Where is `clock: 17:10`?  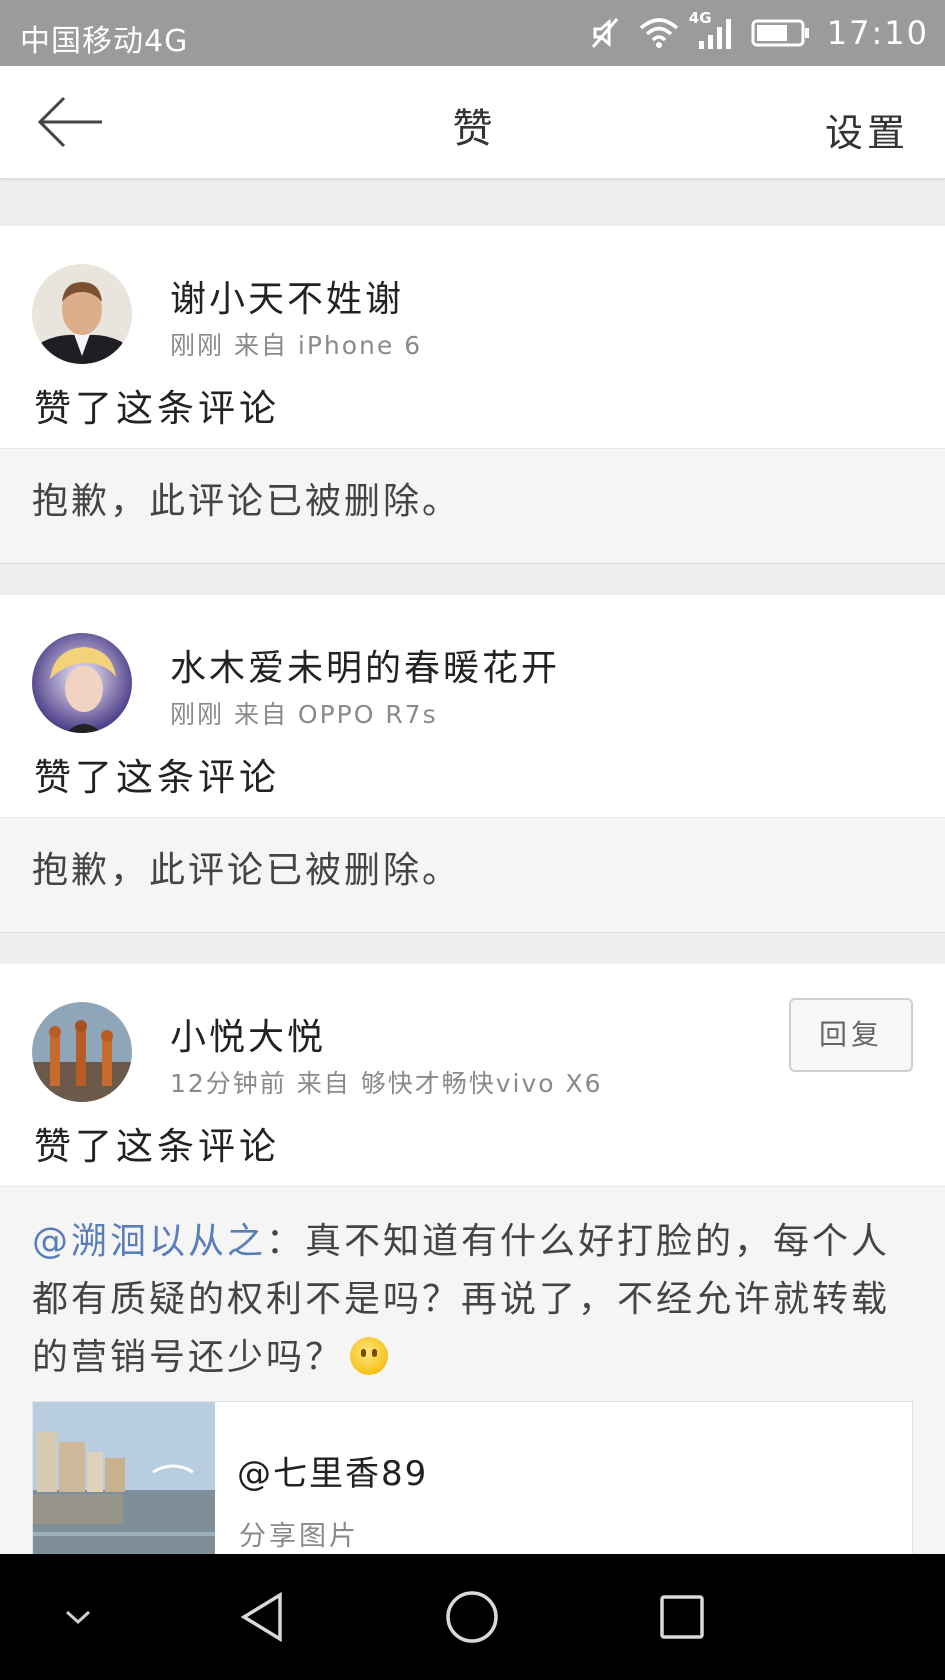 clock: 17:10 is located at coordinates (877, 33).